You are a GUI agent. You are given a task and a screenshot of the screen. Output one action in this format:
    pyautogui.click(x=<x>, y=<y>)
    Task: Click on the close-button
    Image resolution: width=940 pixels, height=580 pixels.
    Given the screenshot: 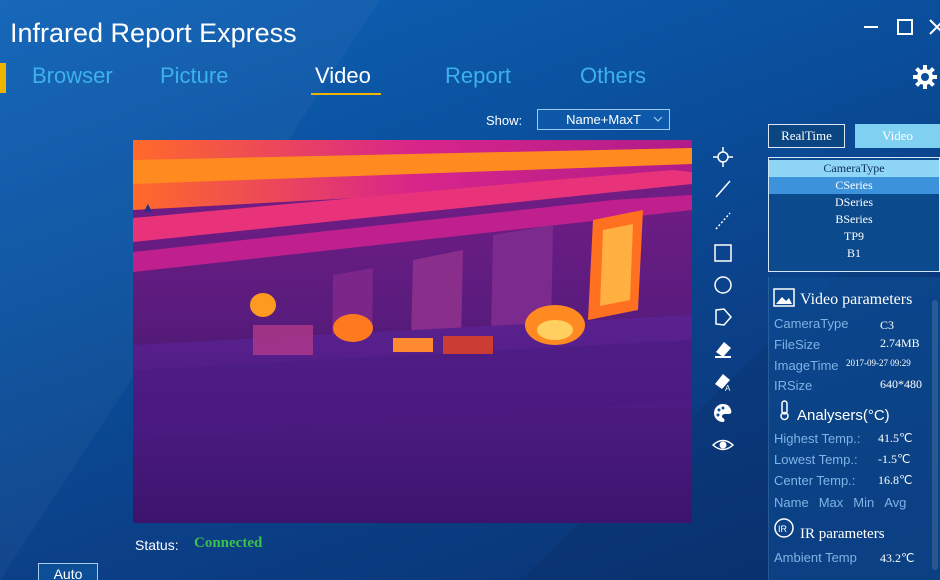 What is the action you would take?
    pyautogui.click(x=934, y=27)
    